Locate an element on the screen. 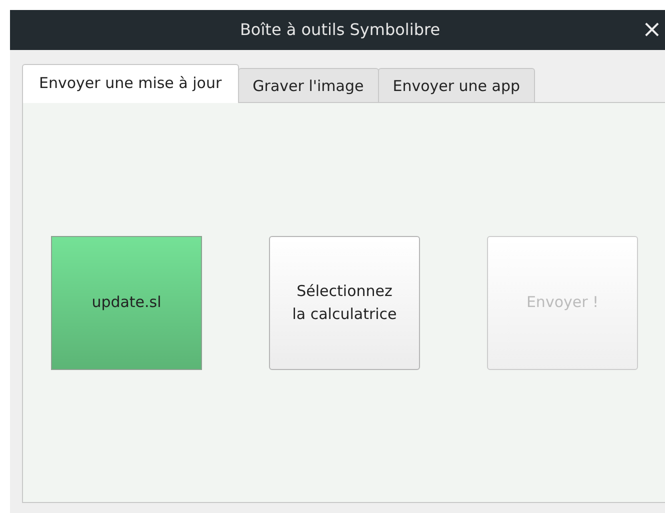 The width and height of the screenshot is (665, 513). window-title: Boîte à outils Symbolibre is located at coordinates (340, 30).